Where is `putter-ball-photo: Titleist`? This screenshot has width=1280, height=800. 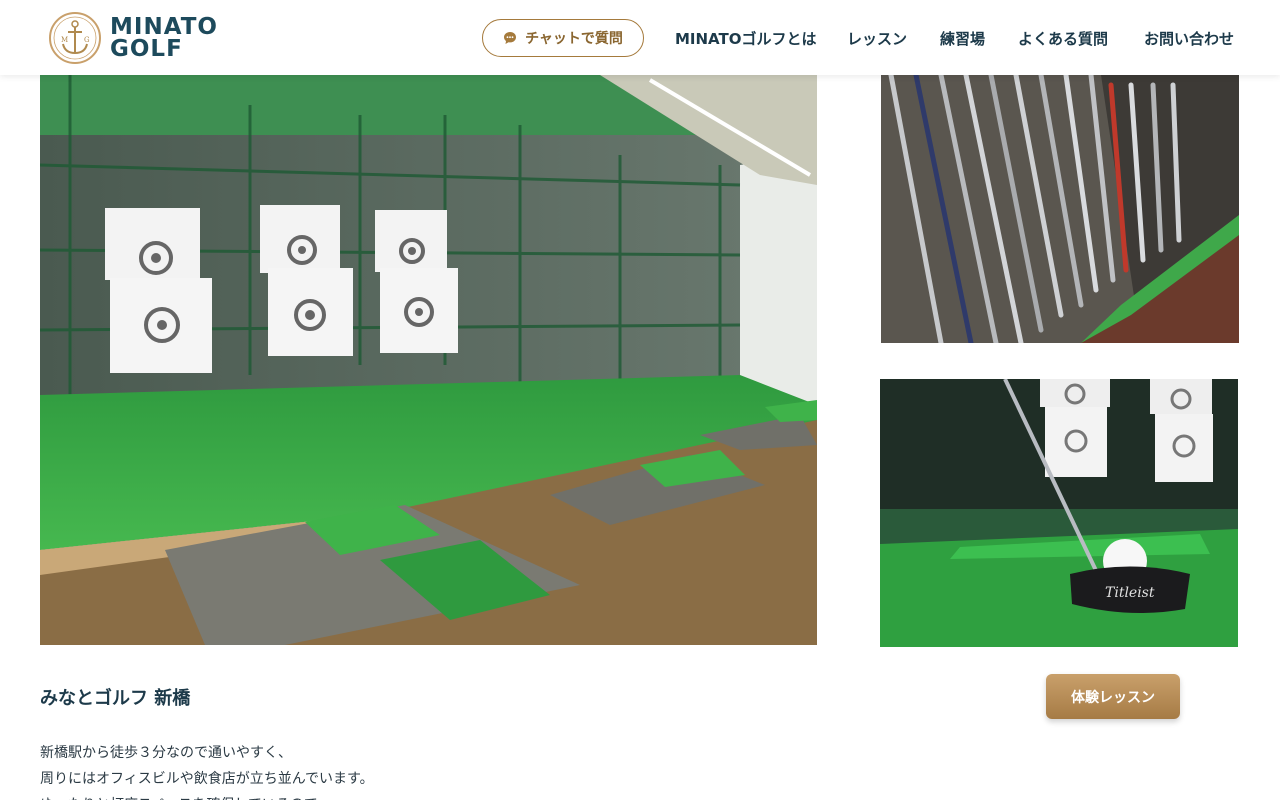
putter-ball-photo: Titleist is located at coordinates (1059, 513).